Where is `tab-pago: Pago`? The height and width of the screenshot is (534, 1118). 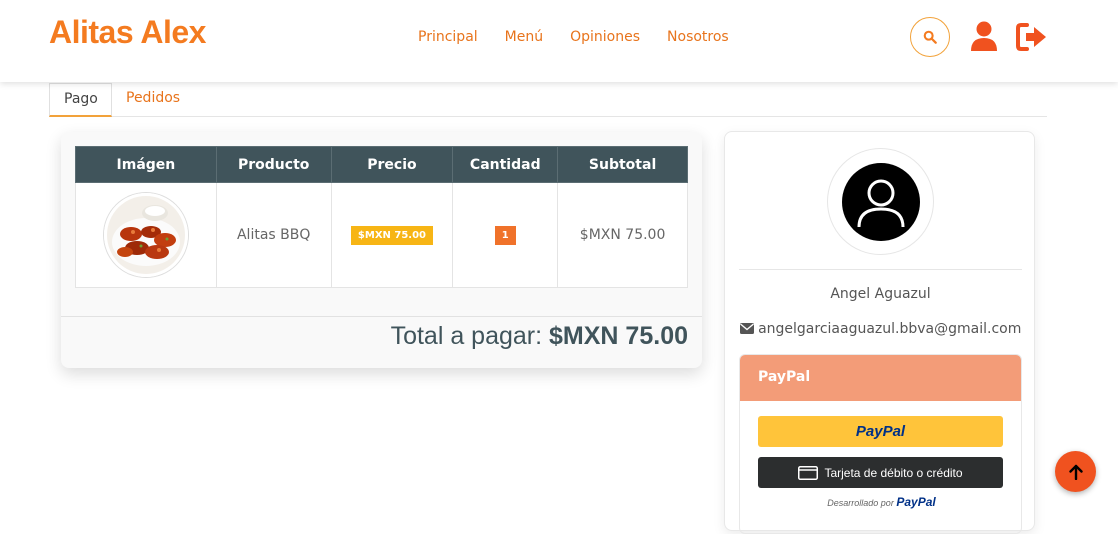 tab-pago: Pago is located at coordinates (80, 100).